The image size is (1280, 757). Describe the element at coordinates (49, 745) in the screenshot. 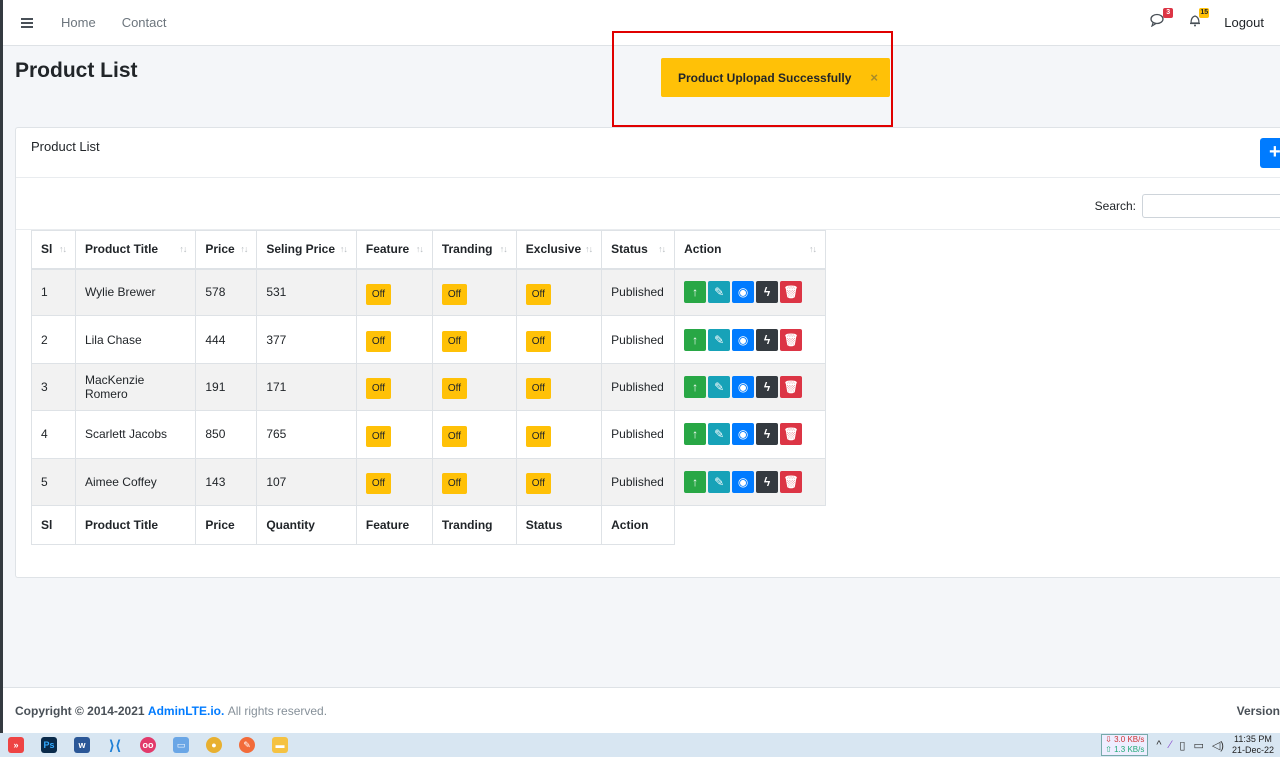

I see `photoshop-icon: Ps` at that location.